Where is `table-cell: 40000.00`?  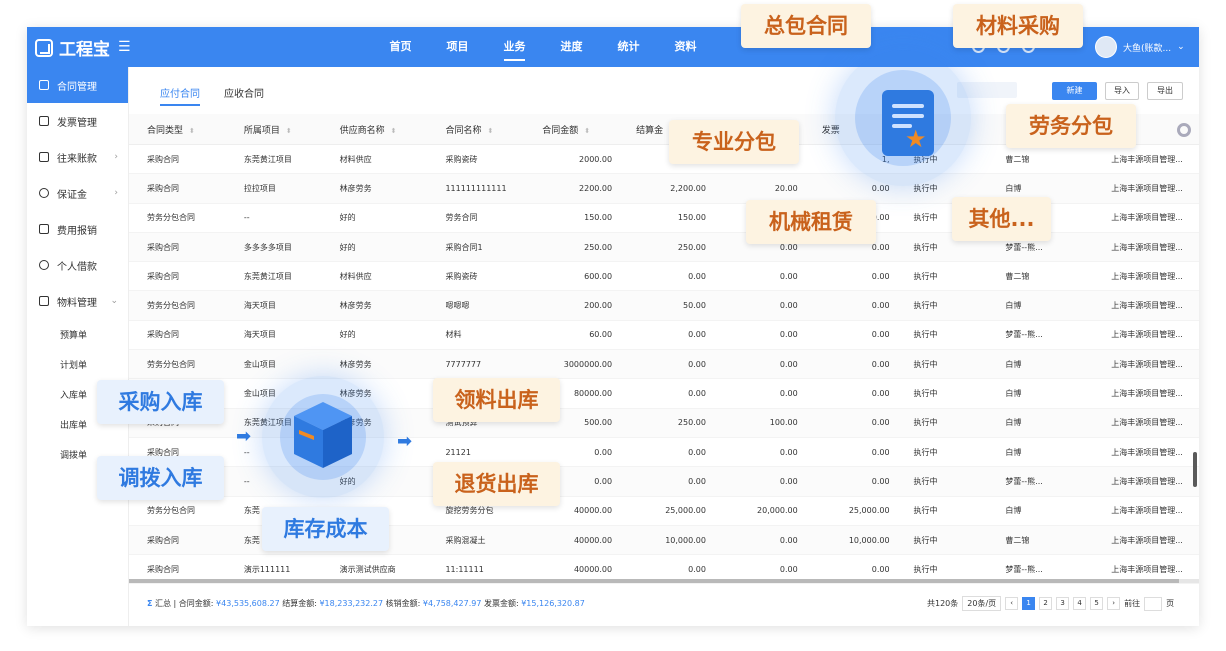 table-cell: 40000.00 is located at coordinates (593, 540).